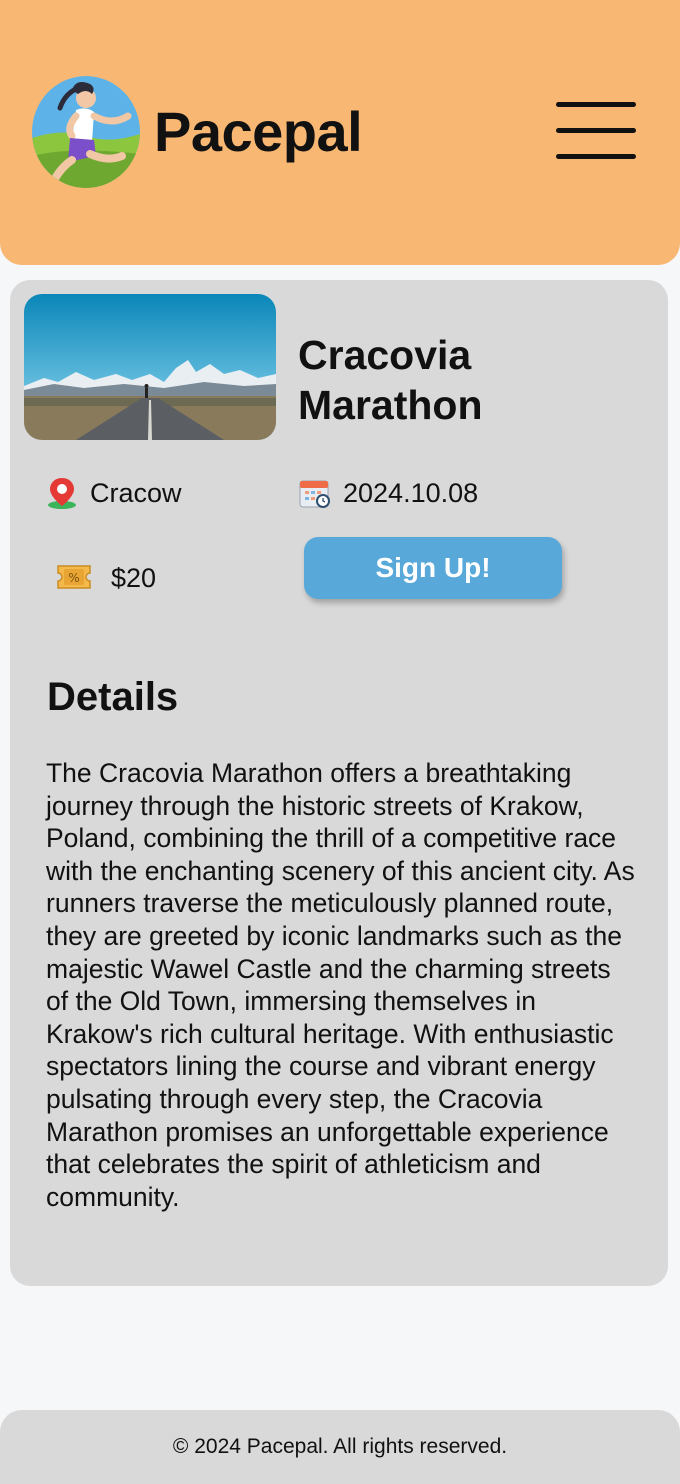 The height and width of the screenshot is (1484, 680). Describe the element at coordinates (315, 495) in the screenshot. I see `calendar-clock-icon` at that location.